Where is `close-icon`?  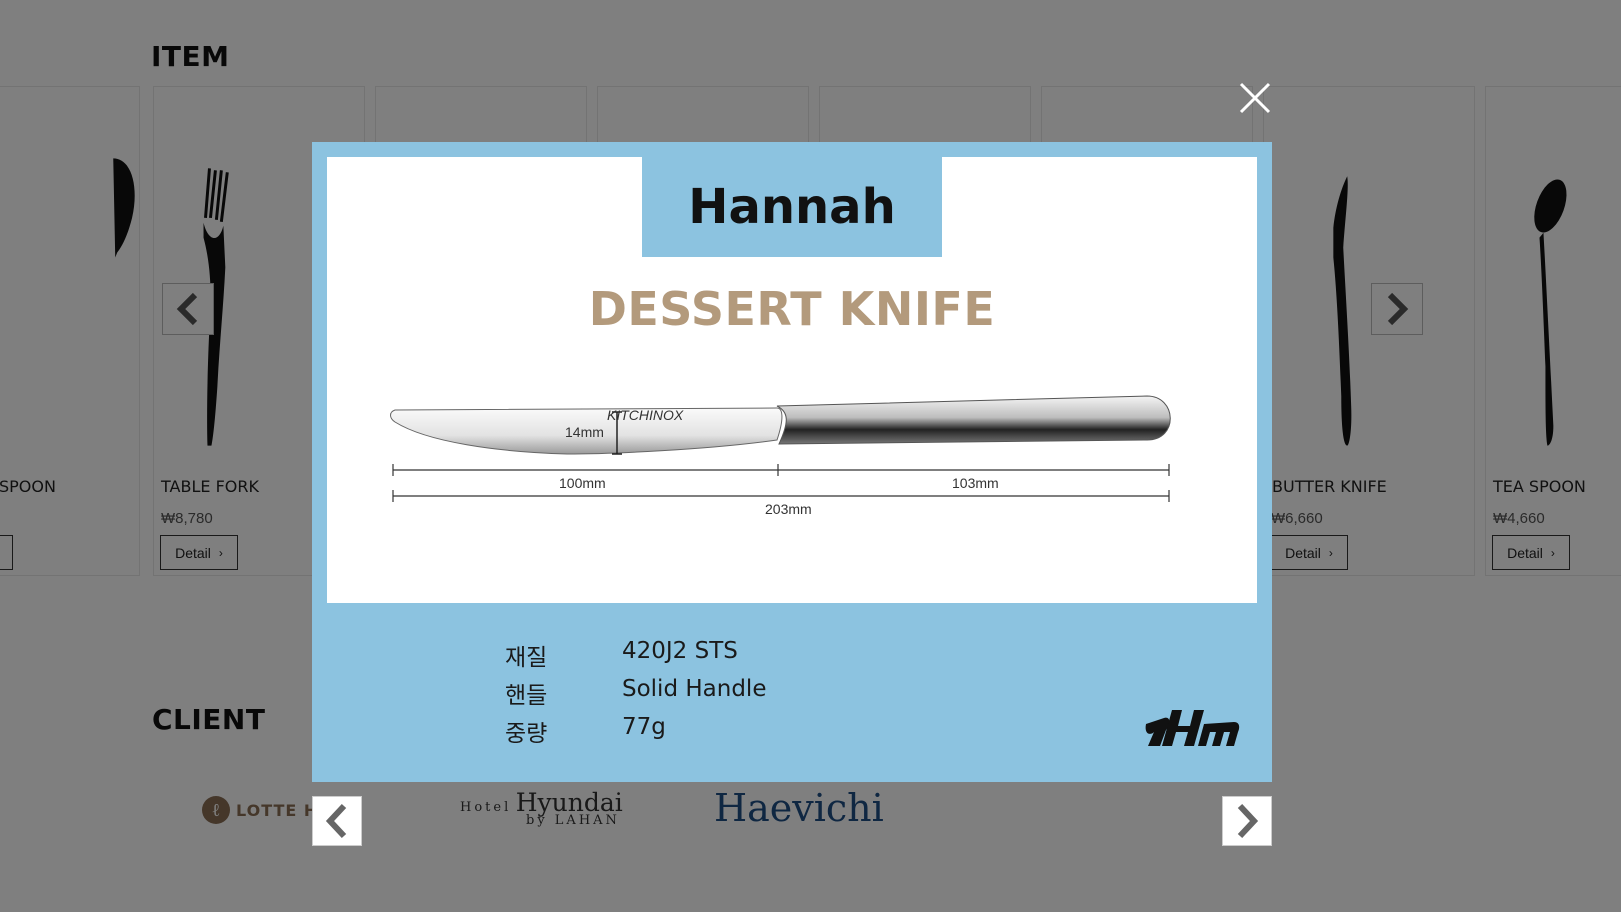 close-icon is located at coordinates (1255, 98).